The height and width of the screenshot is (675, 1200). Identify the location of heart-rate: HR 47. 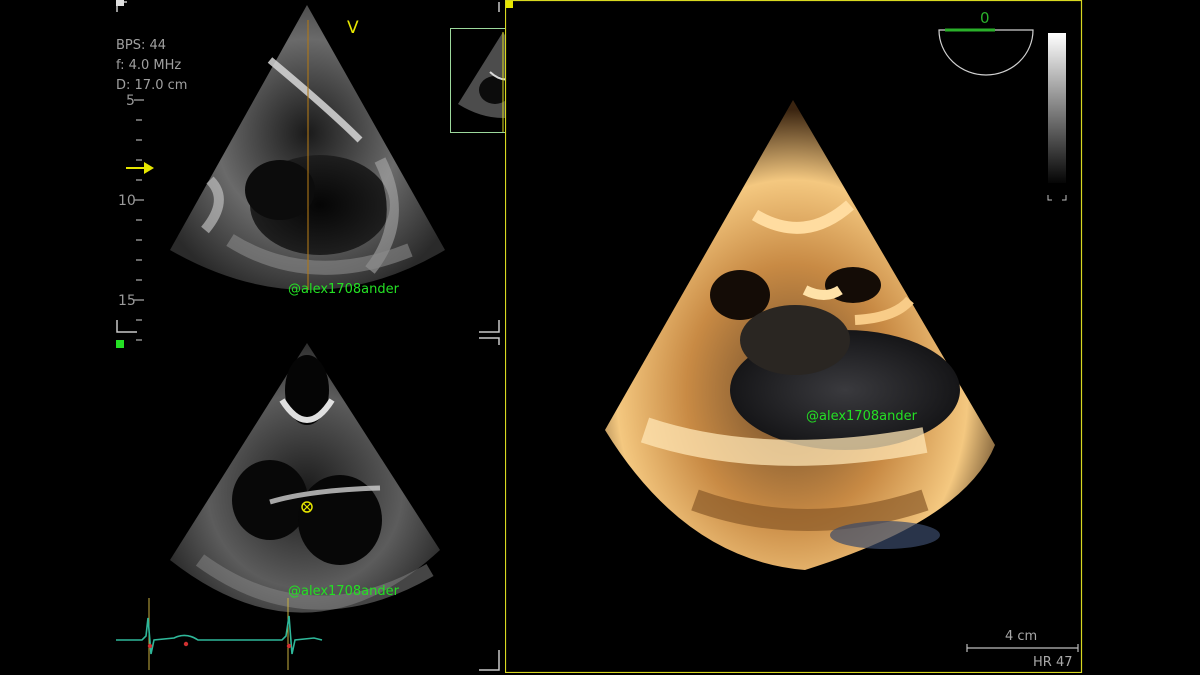
(1053, 662).